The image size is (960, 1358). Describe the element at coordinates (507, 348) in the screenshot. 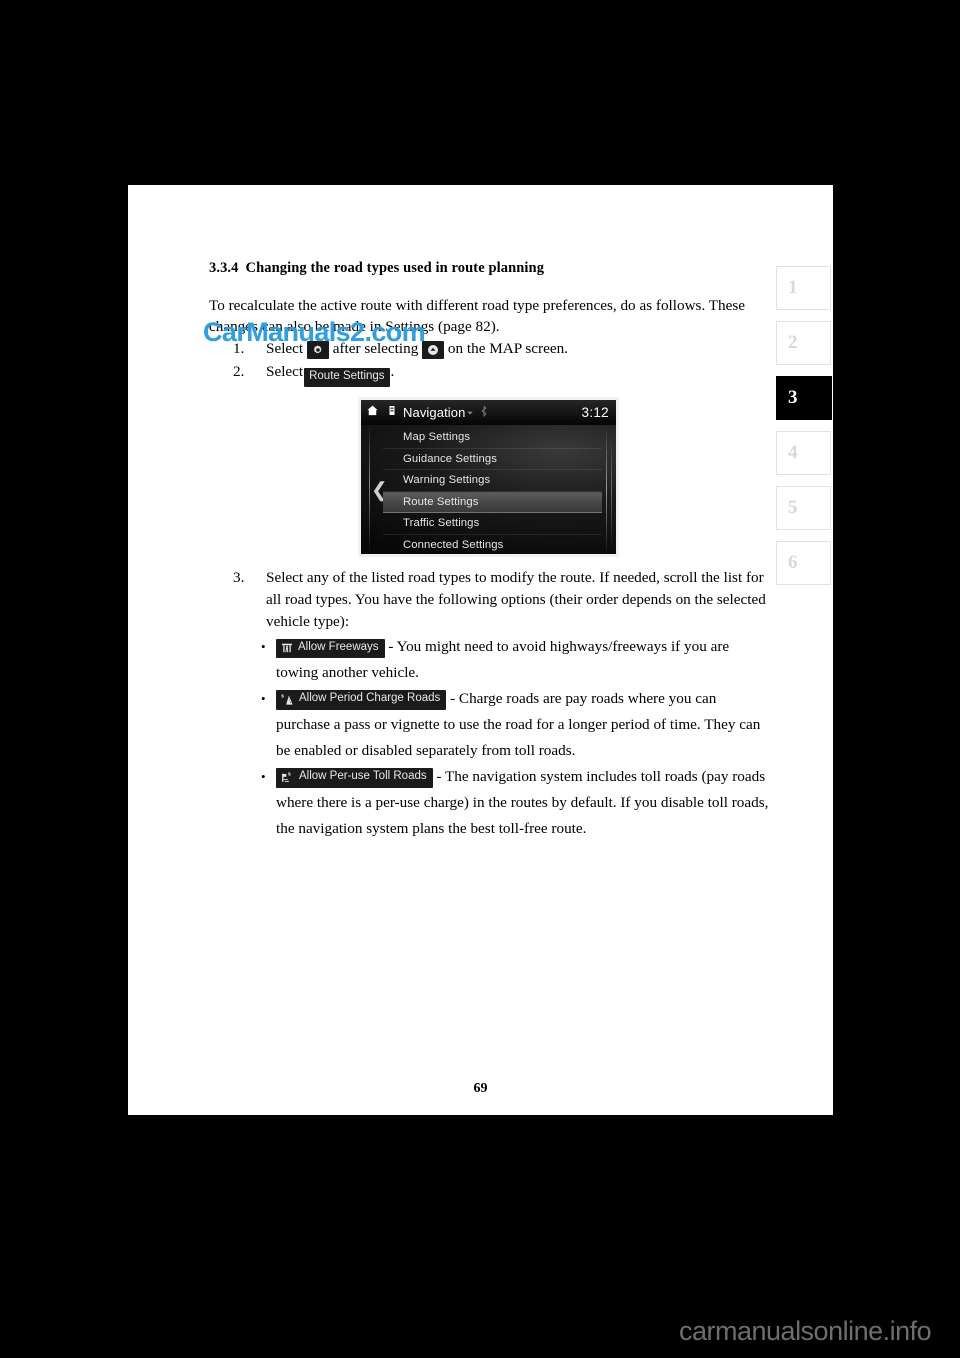

I see `step-1-text-c: on the MAP screen.` at that location.